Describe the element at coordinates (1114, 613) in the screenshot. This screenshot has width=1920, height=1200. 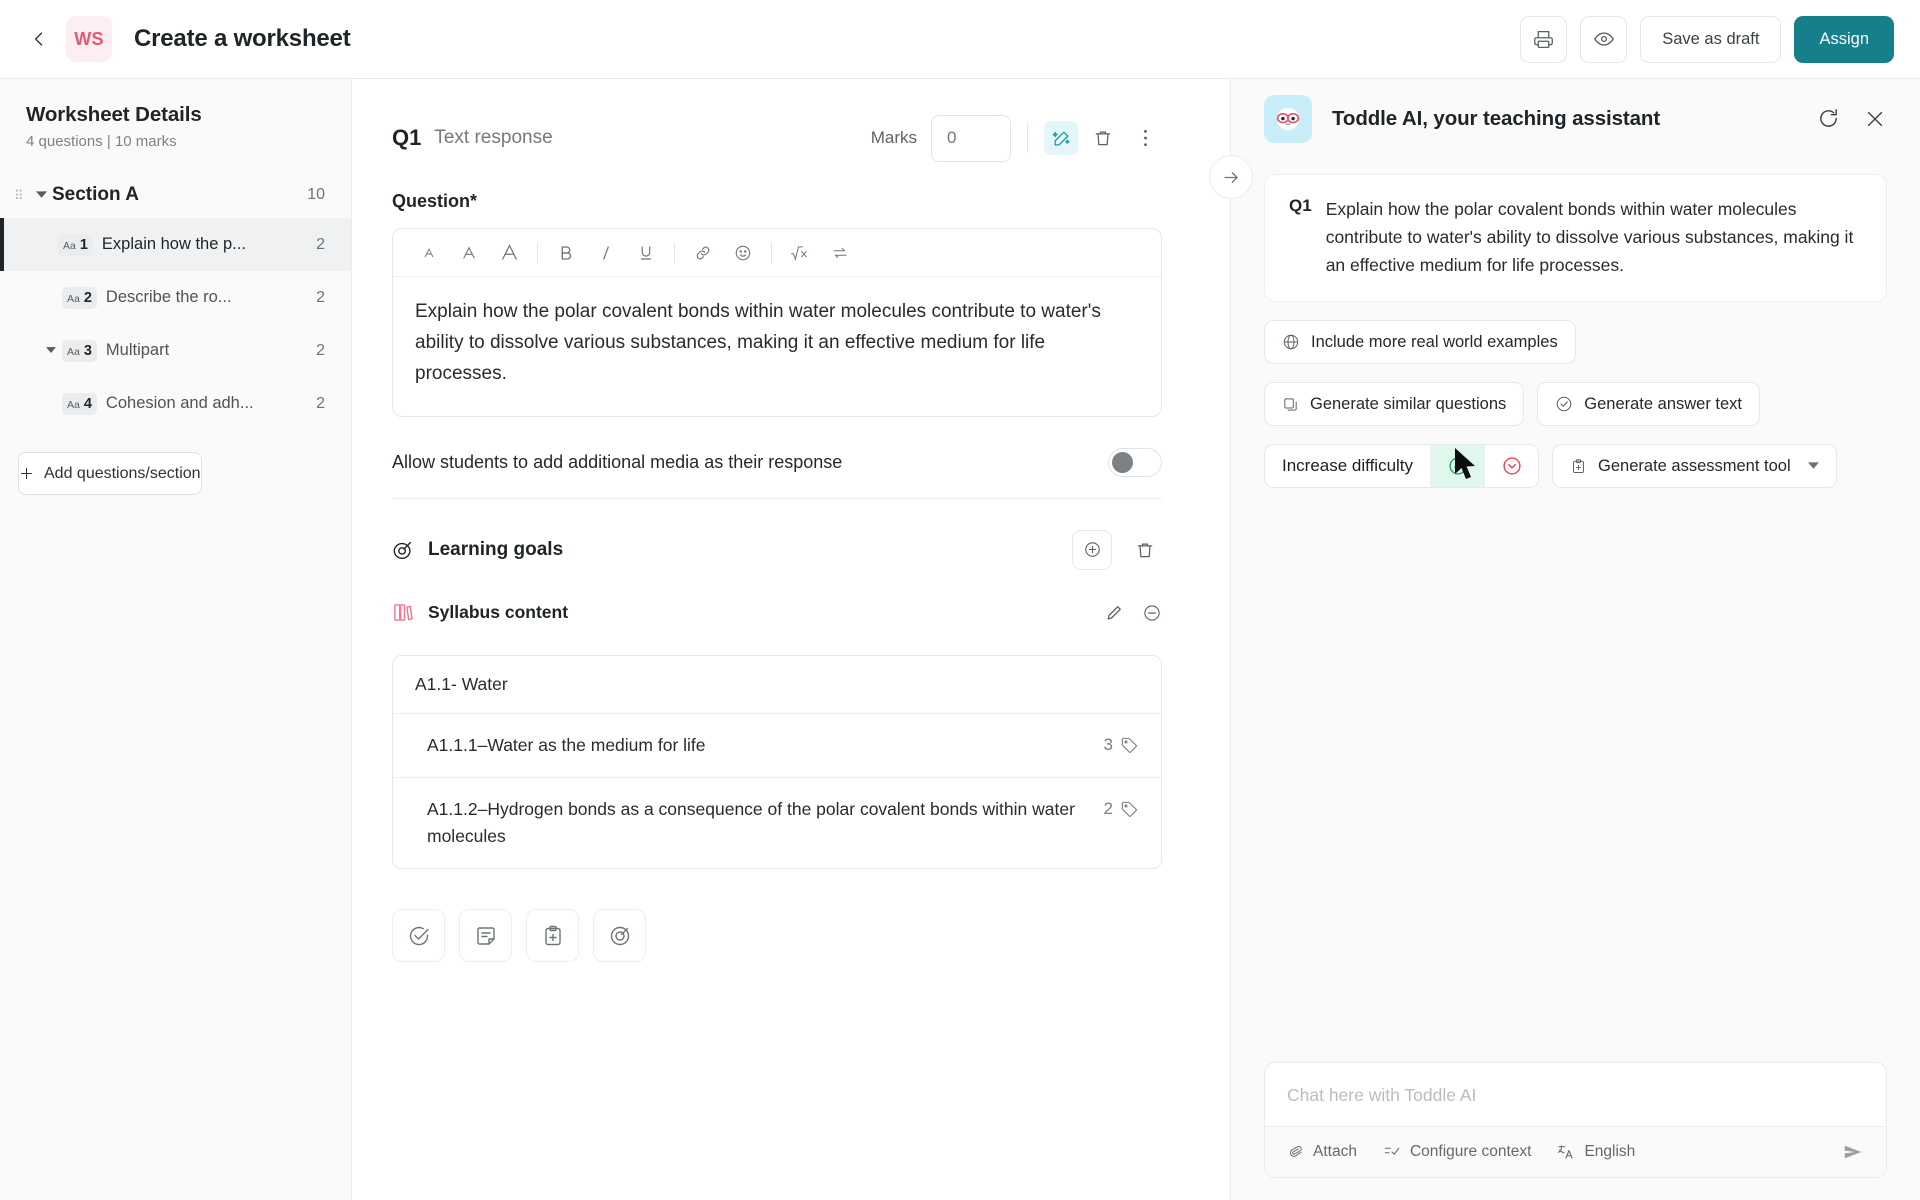
I see `edit-syllabus-button` at that location.